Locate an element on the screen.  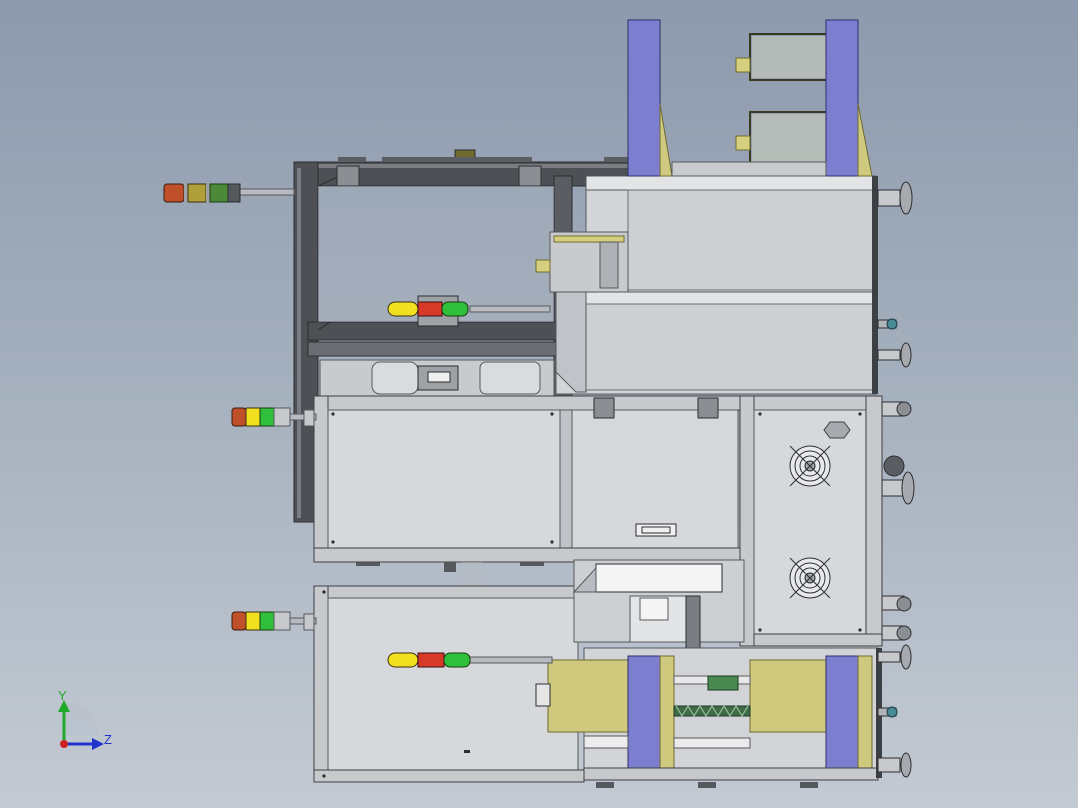
feet-middle is located at coordinates (450, 574).